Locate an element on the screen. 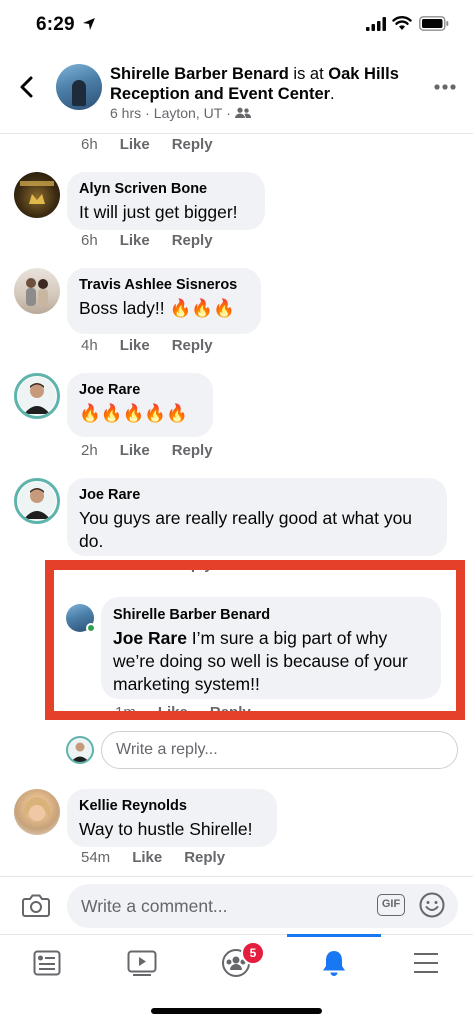  tab-menu is located at coordinates (426, 963).